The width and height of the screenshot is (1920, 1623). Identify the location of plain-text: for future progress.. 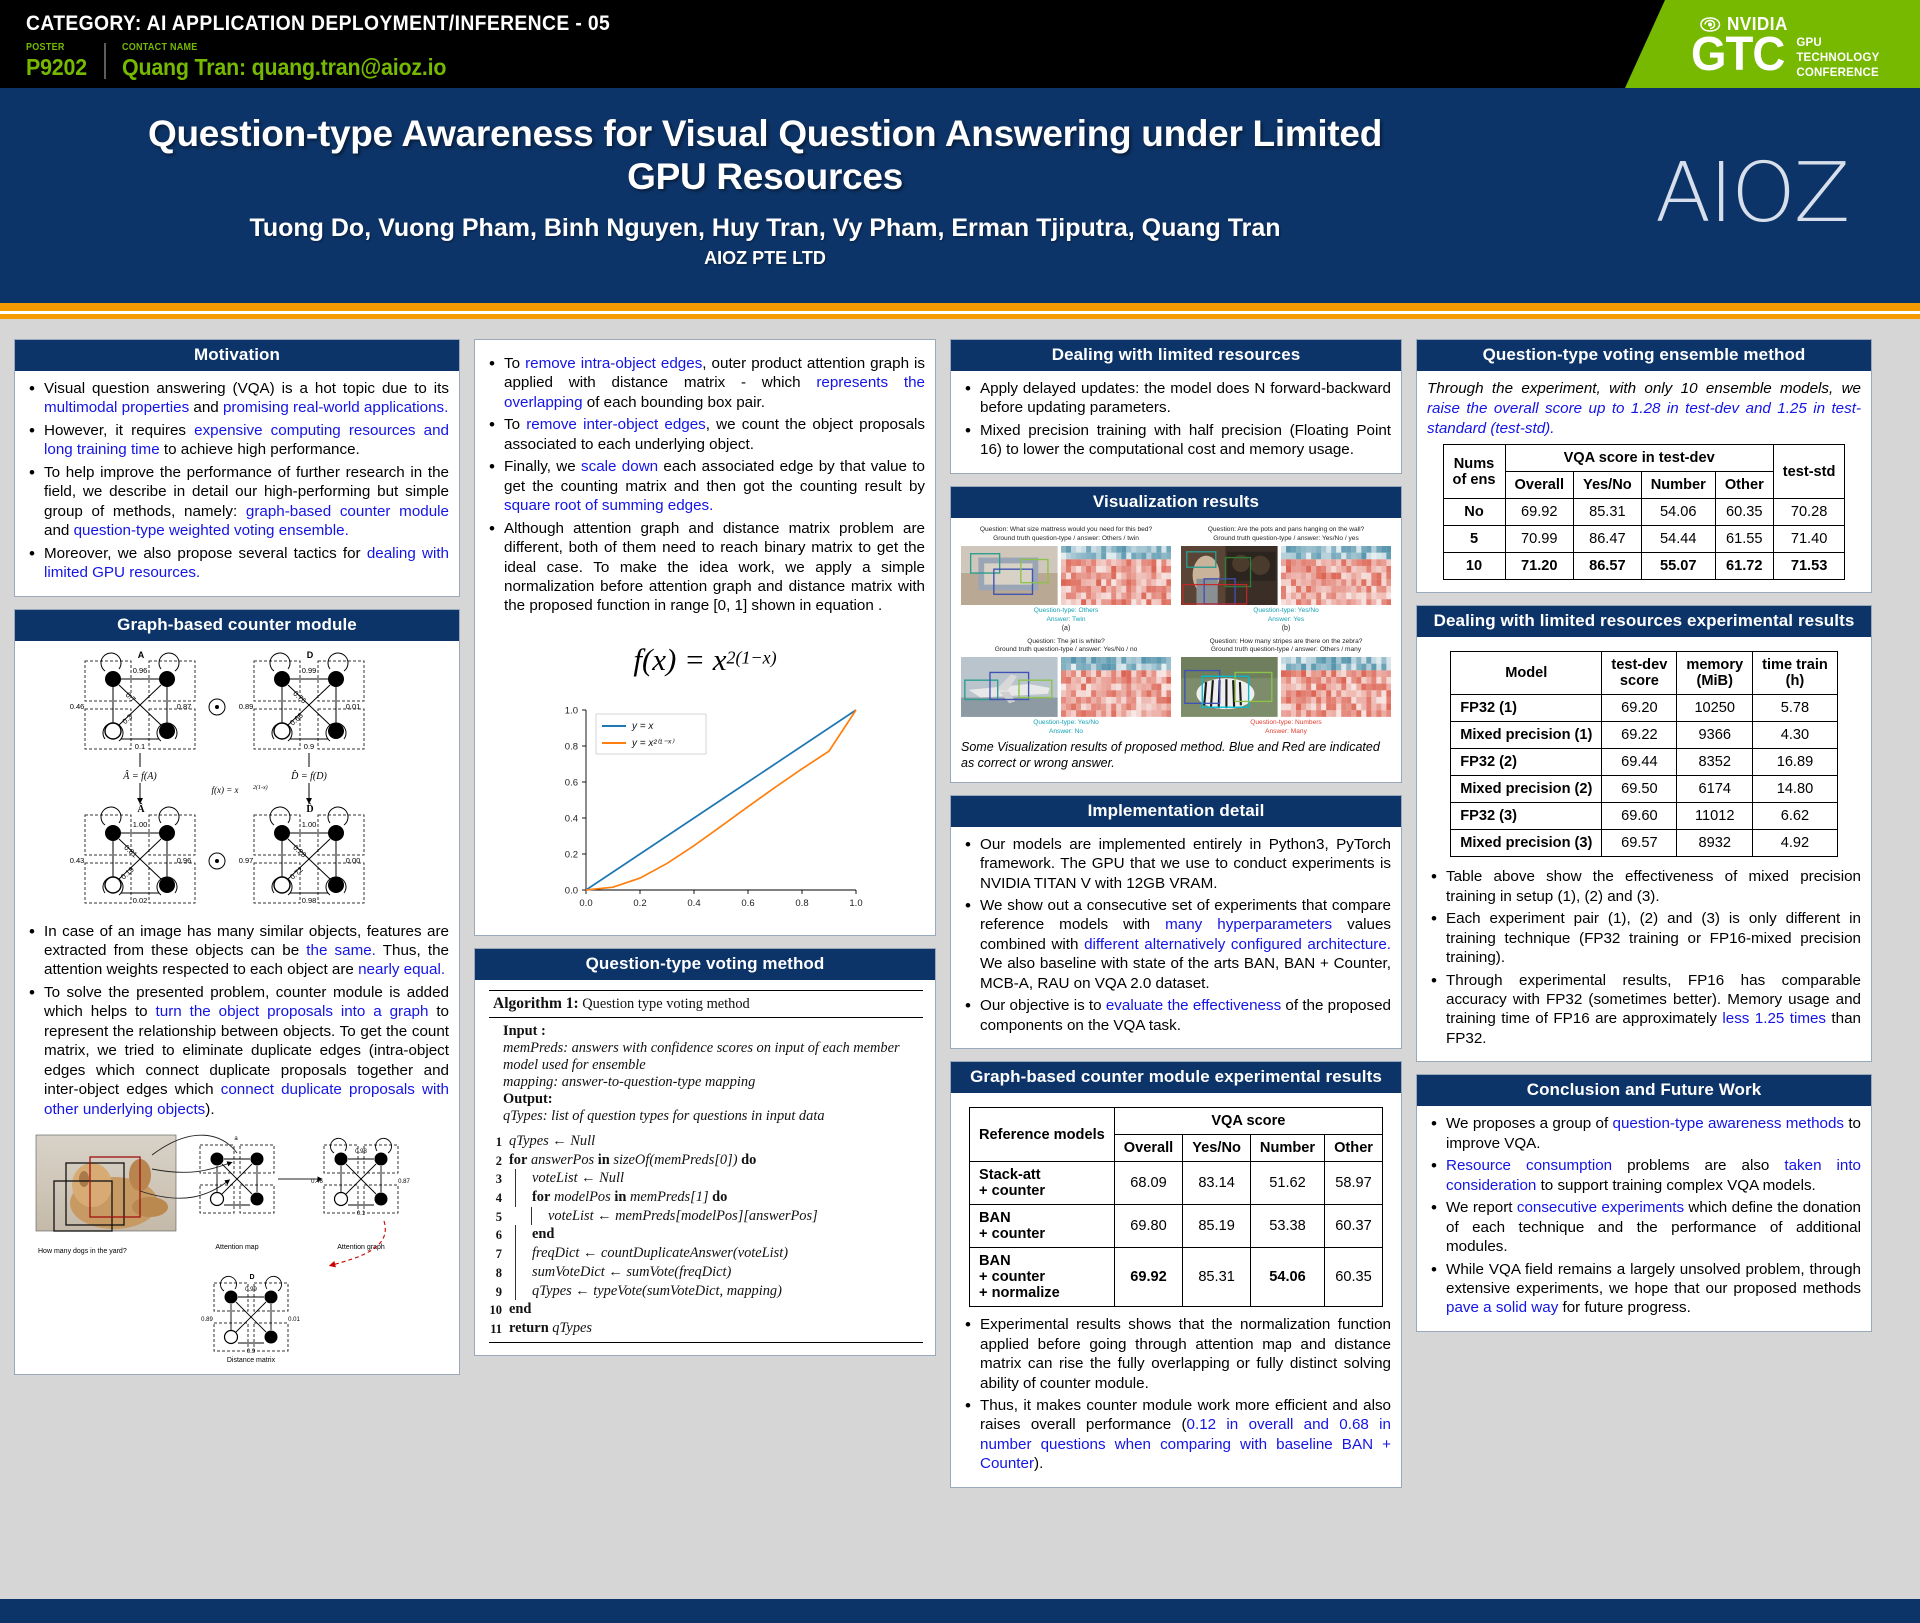
(1624, 1308).